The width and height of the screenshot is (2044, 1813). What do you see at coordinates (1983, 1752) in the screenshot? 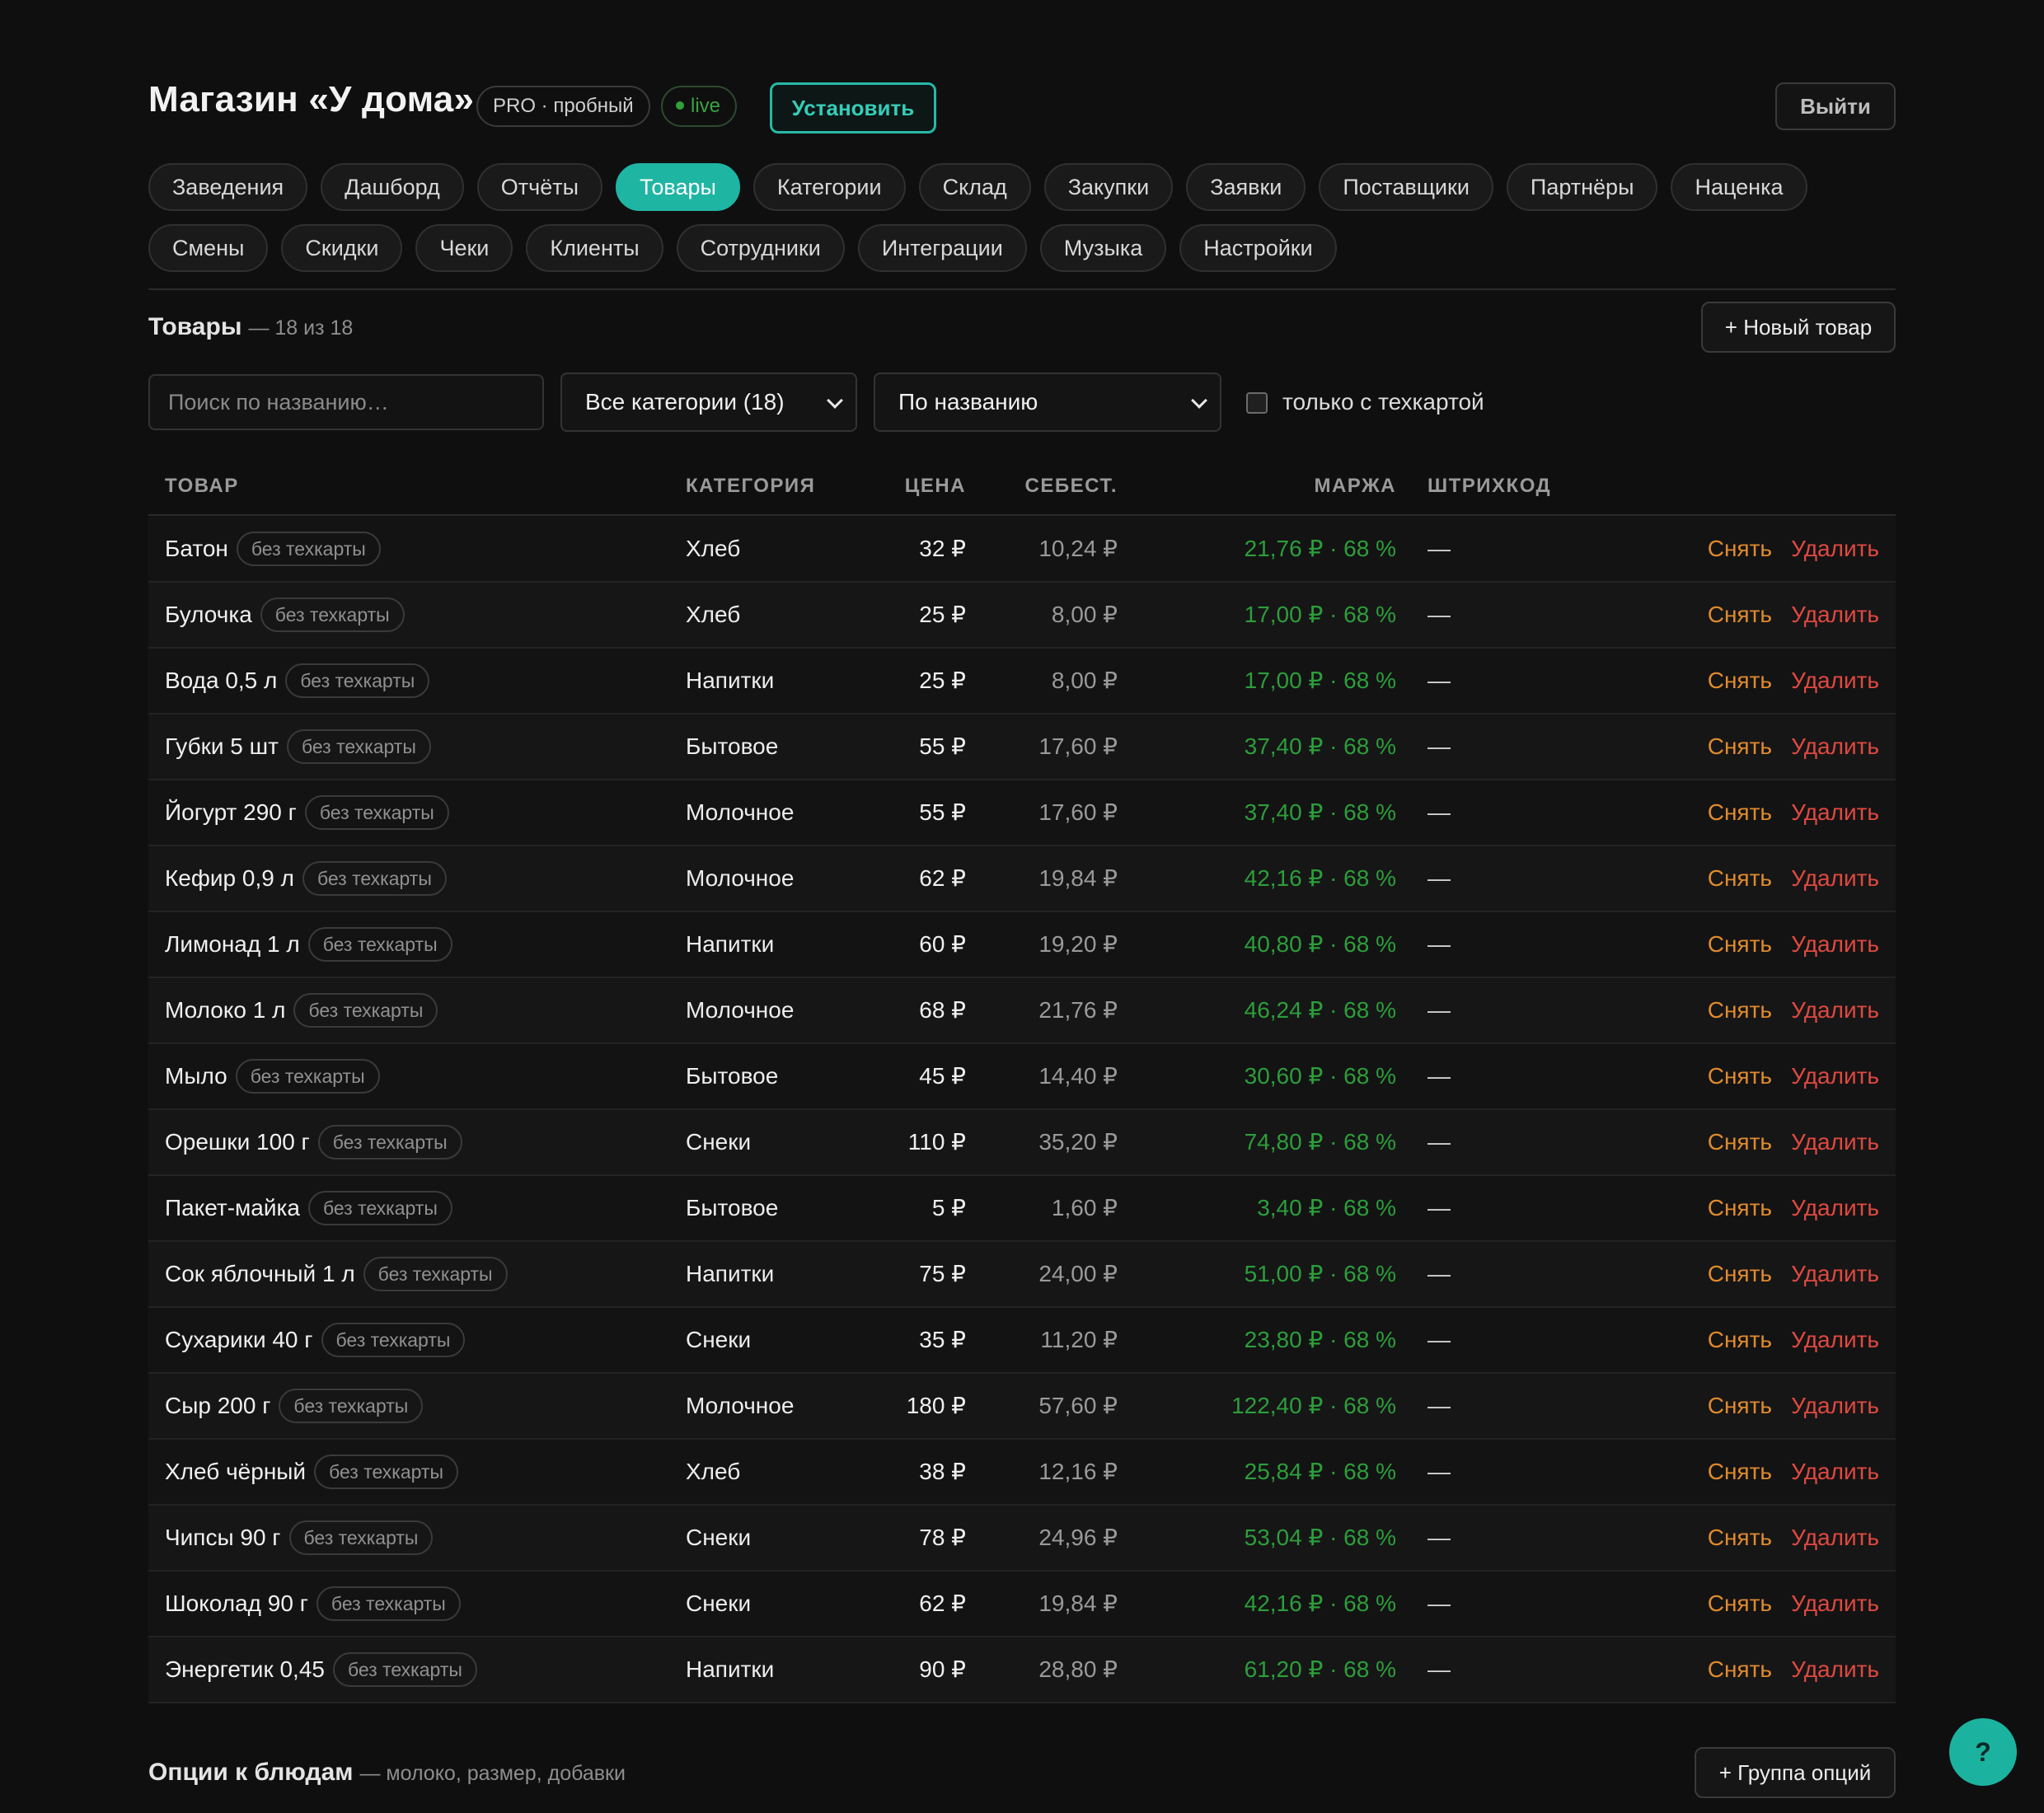
I see `help-button: ?` at bounding box center [1983, 1752].